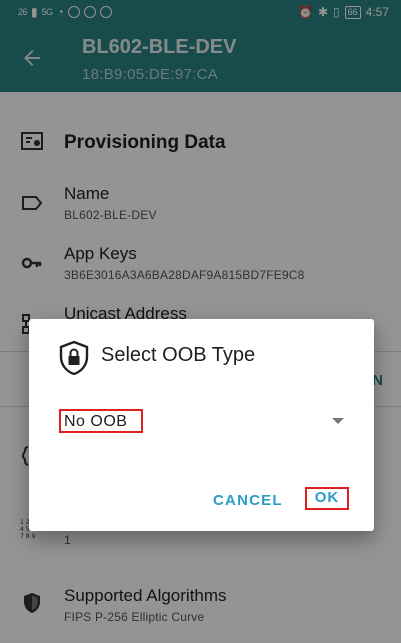 This screenshot has height=643, width=401. I want to click on dropdown-caret-icon, so click(338, 421).